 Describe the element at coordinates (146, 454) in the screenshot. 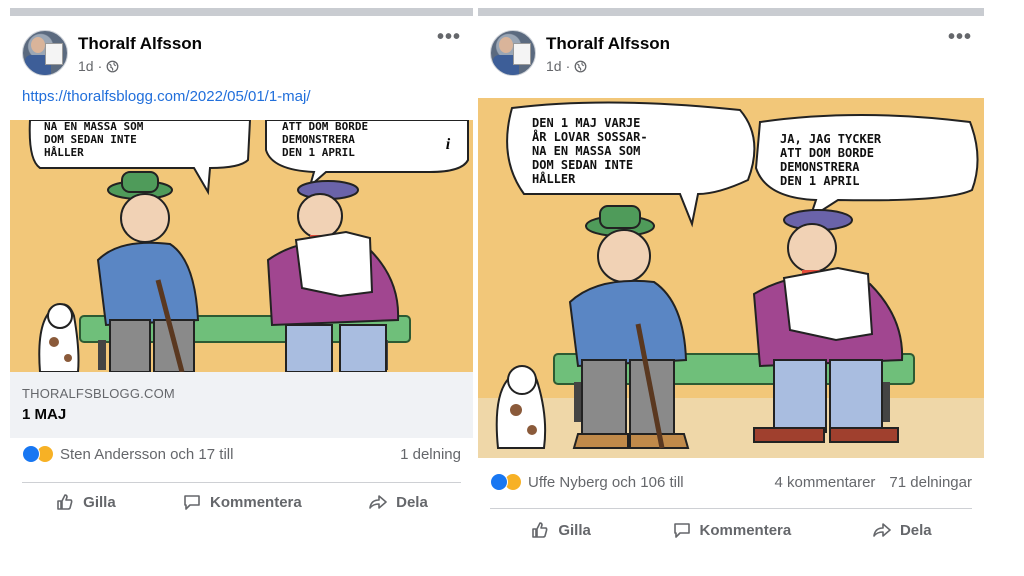

I see `reactions-count: Sten Andersson och 17 till` at that location.